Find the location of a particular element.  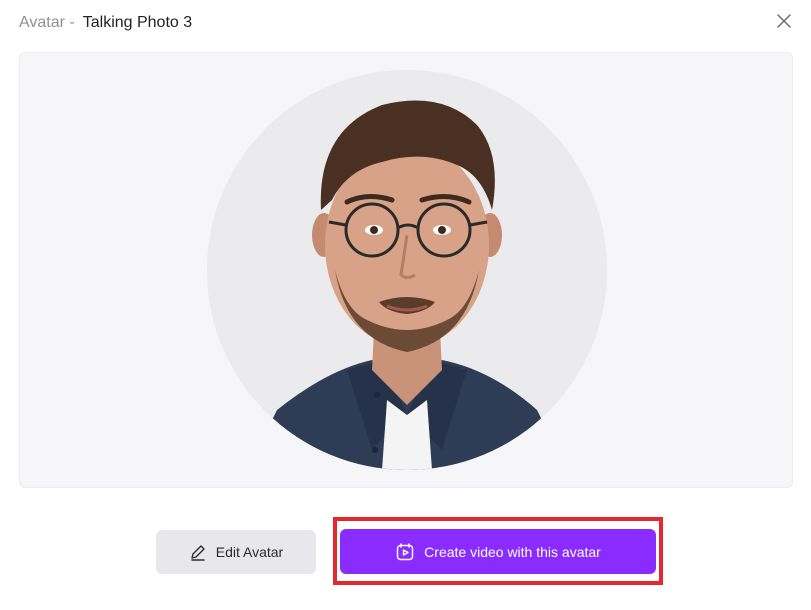

header-prefix: Avatar - is located at coordinates (47, 22).